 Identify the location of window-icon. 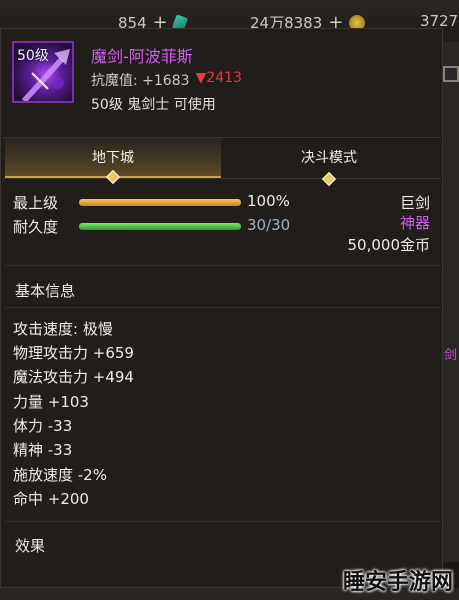
(451, 74).